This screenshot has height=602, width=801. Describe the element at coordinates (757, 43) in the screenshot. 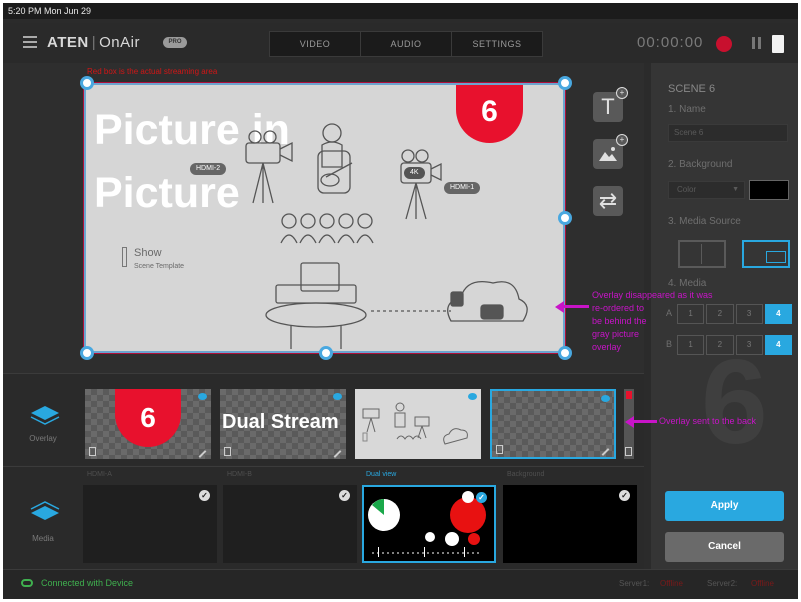

I see `pause-icon` at that location.